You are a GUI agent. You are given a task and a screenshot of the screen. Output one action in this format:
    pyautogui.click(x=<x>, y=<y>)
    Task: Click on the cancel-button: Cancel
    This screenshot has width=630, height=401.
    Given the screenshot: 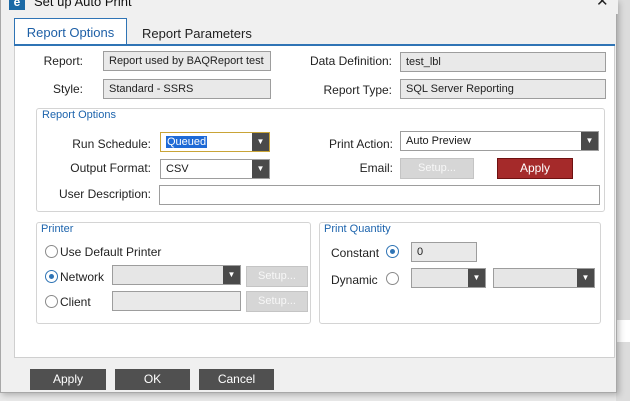 What is the action you would take?
    pyautogui.click(x=236, y=379)
    